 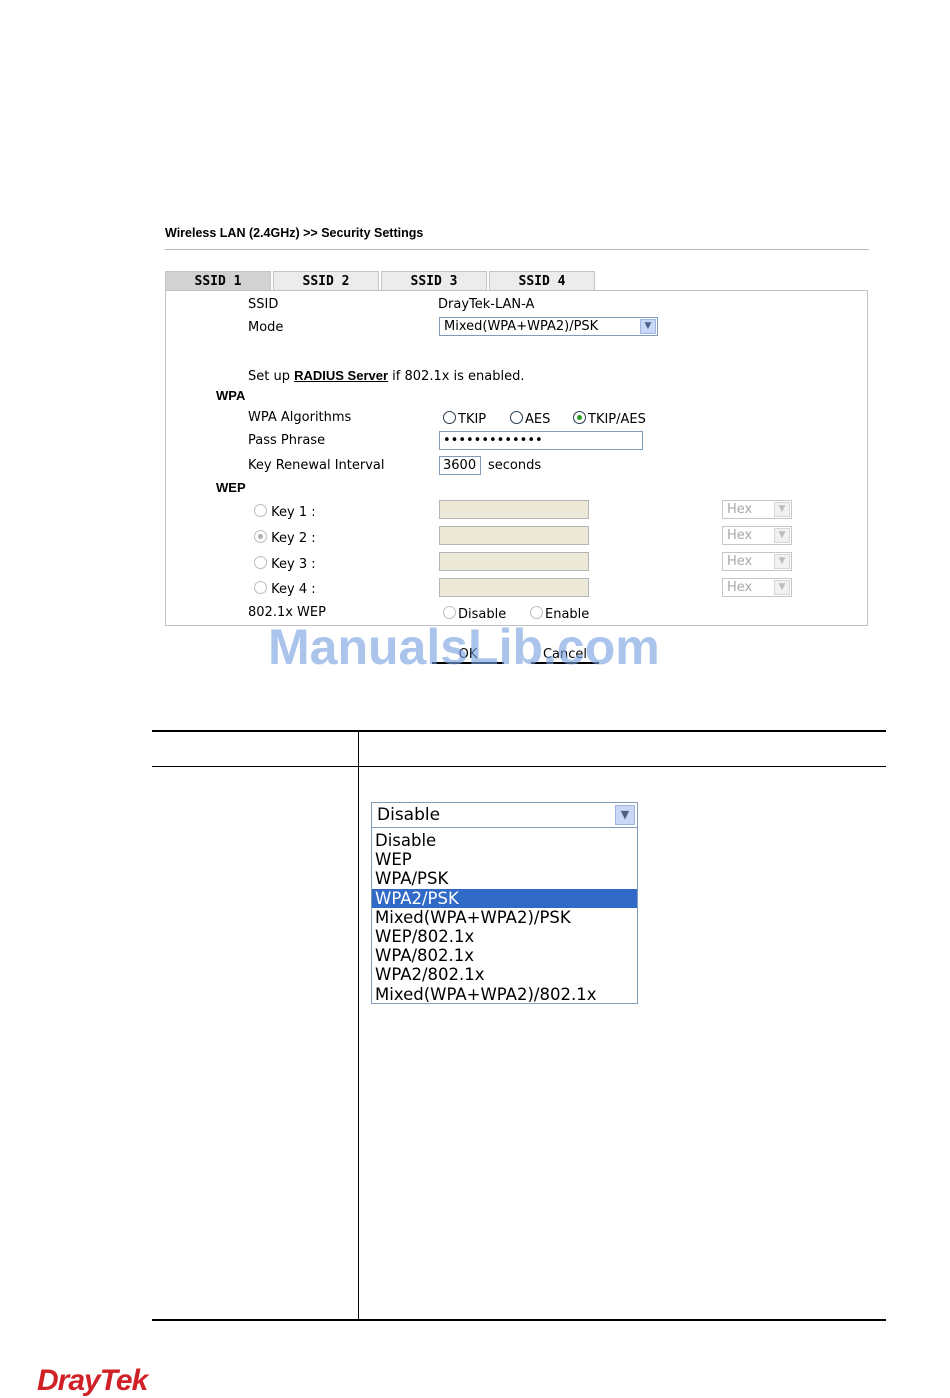 I want to click on breadcrumb-divider, so click(x=517, y=249).